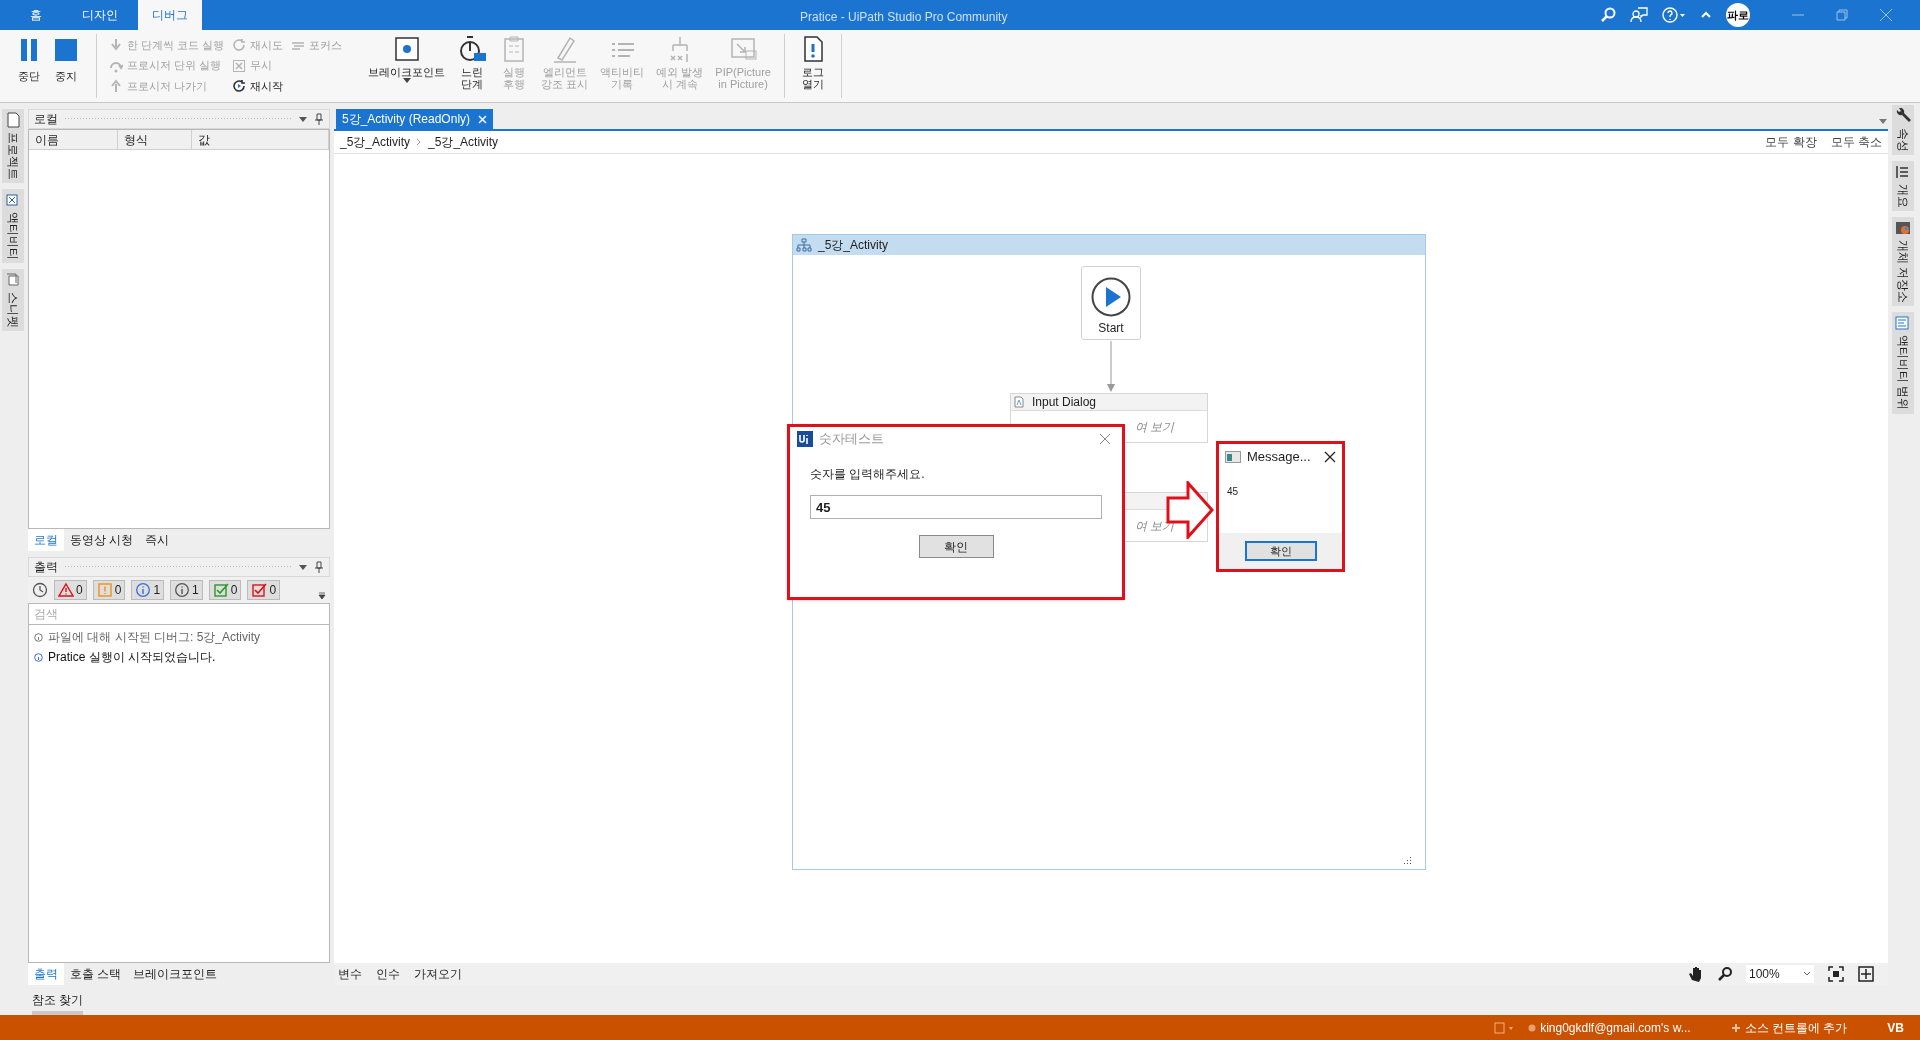 The image size is (1920, 1040). What do you see at coordinates (155, 139) in the screenshot?
I see `column-header: 형식` at bounding box center [155, 139].